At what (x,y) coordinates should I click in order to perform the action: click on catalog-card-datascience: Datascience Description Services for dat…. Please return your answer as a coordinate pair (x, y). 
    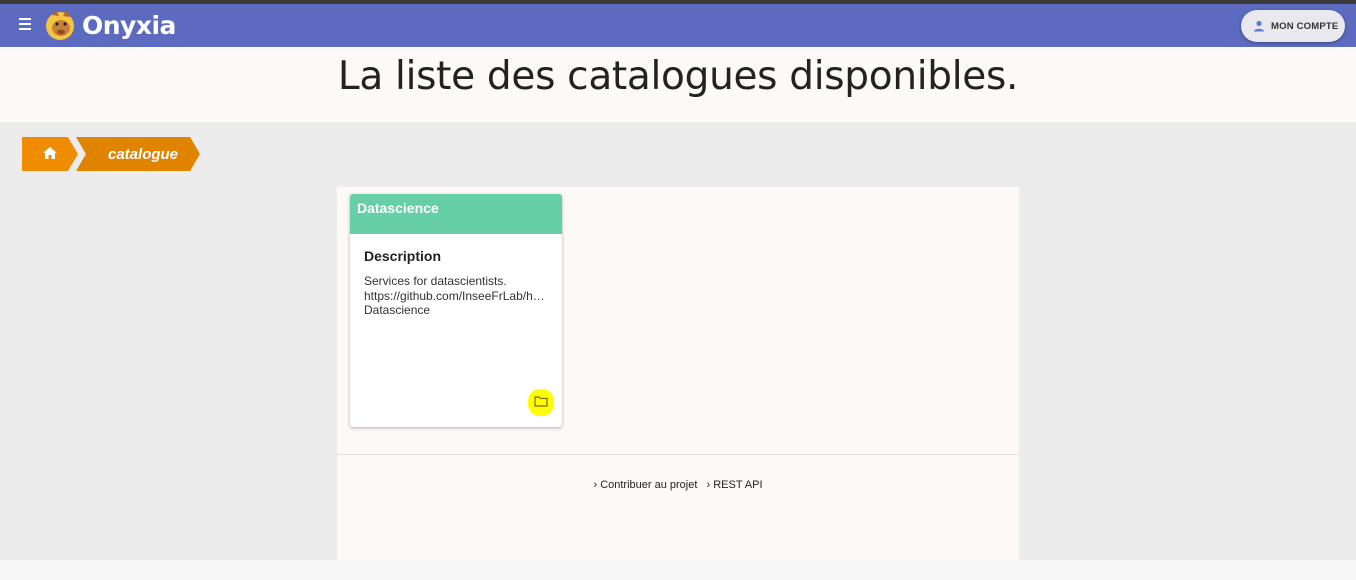
    Looking at the image, I should click on (456, 310).